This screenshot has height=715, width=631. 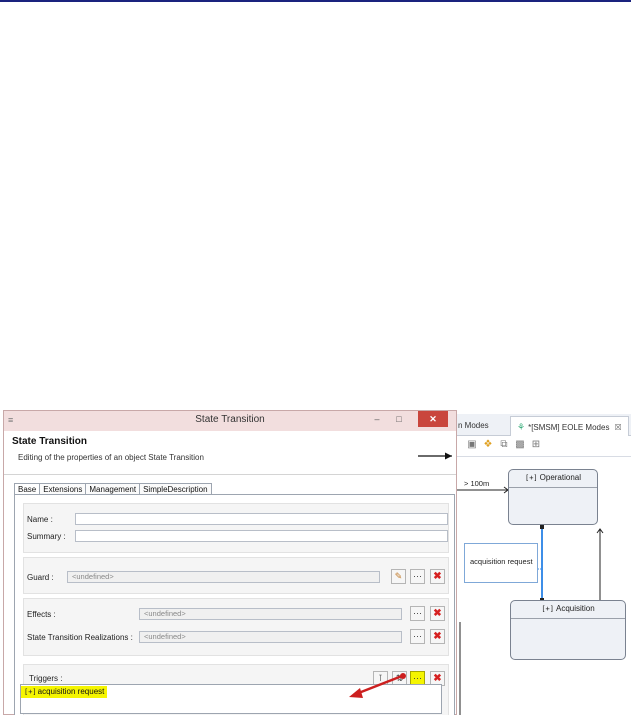 What do you see at coordinates (46, 536) in the screenshot?
I see `summary-label: Summary :` at bounding box center [46, 536].